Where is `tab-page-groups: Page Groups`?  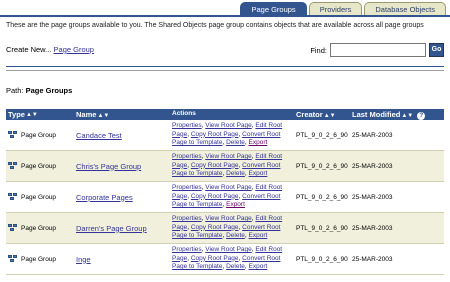
tab-page-groups: Page Groups is located at coordinates (273, 8).